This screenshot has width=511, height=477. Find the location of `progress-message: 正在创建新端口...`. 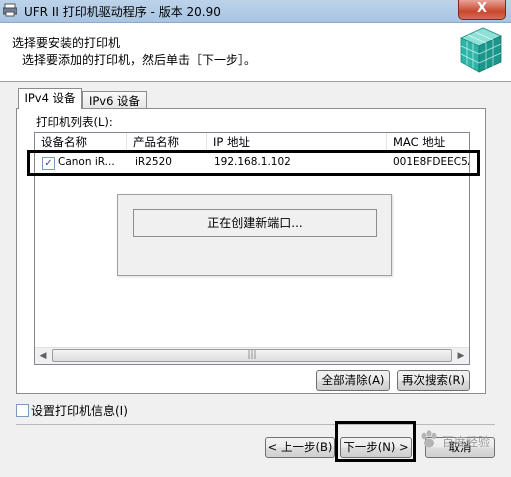

progress-message: 正在创建新端口... is located at coordinates (255, 223).